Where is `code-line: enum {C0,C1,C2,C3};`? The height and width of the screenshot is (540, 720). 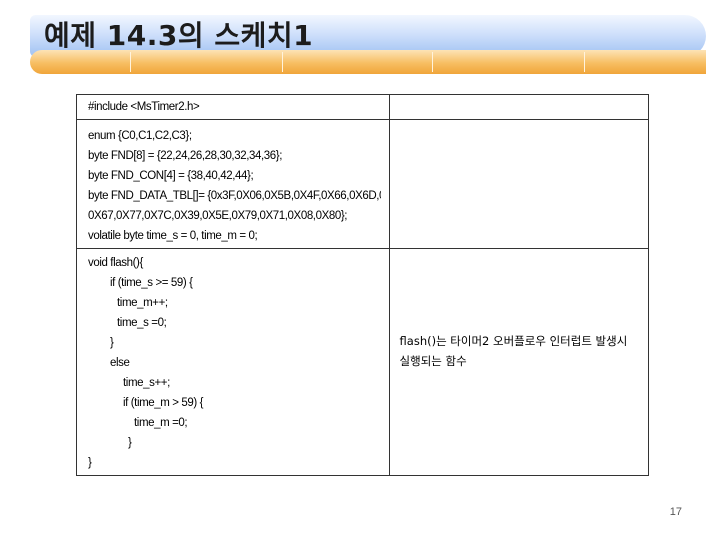 code-line: enum {C0,C1,C2,C3}; is located at coordinates (140, 136).